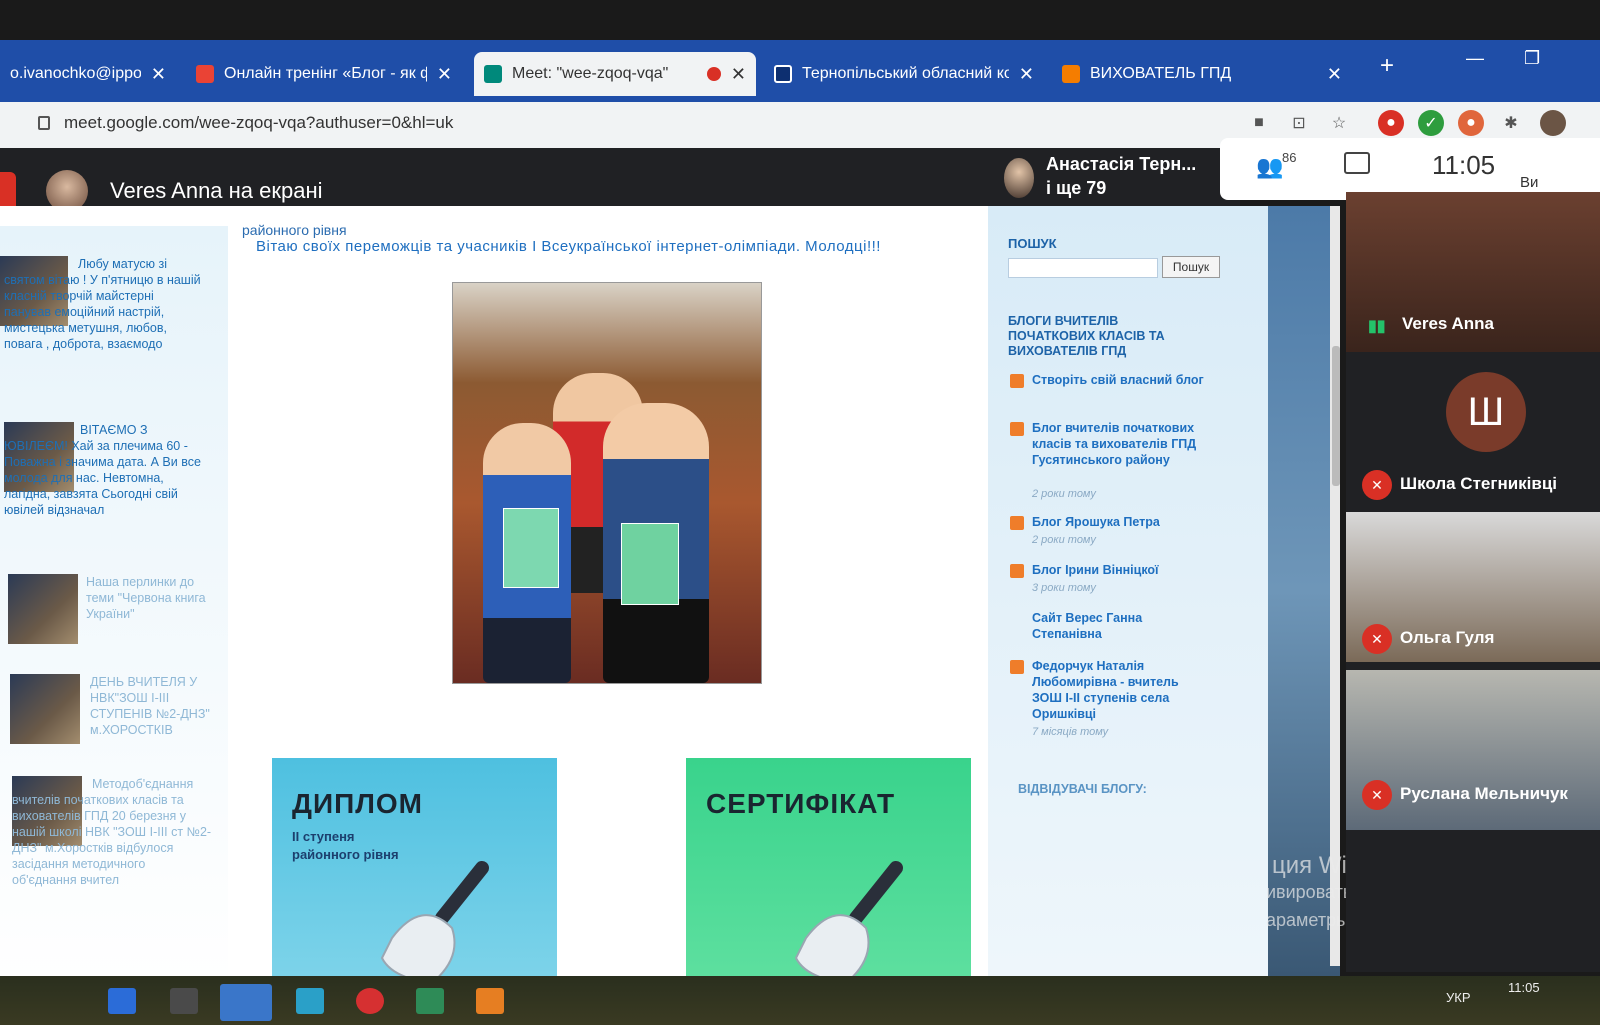 The image size is (1600, 1025). What do you see at coordinates (1458, 997) in the screenshot?
I see `language-indicator: УКР` at bounding box center [1458, 997].